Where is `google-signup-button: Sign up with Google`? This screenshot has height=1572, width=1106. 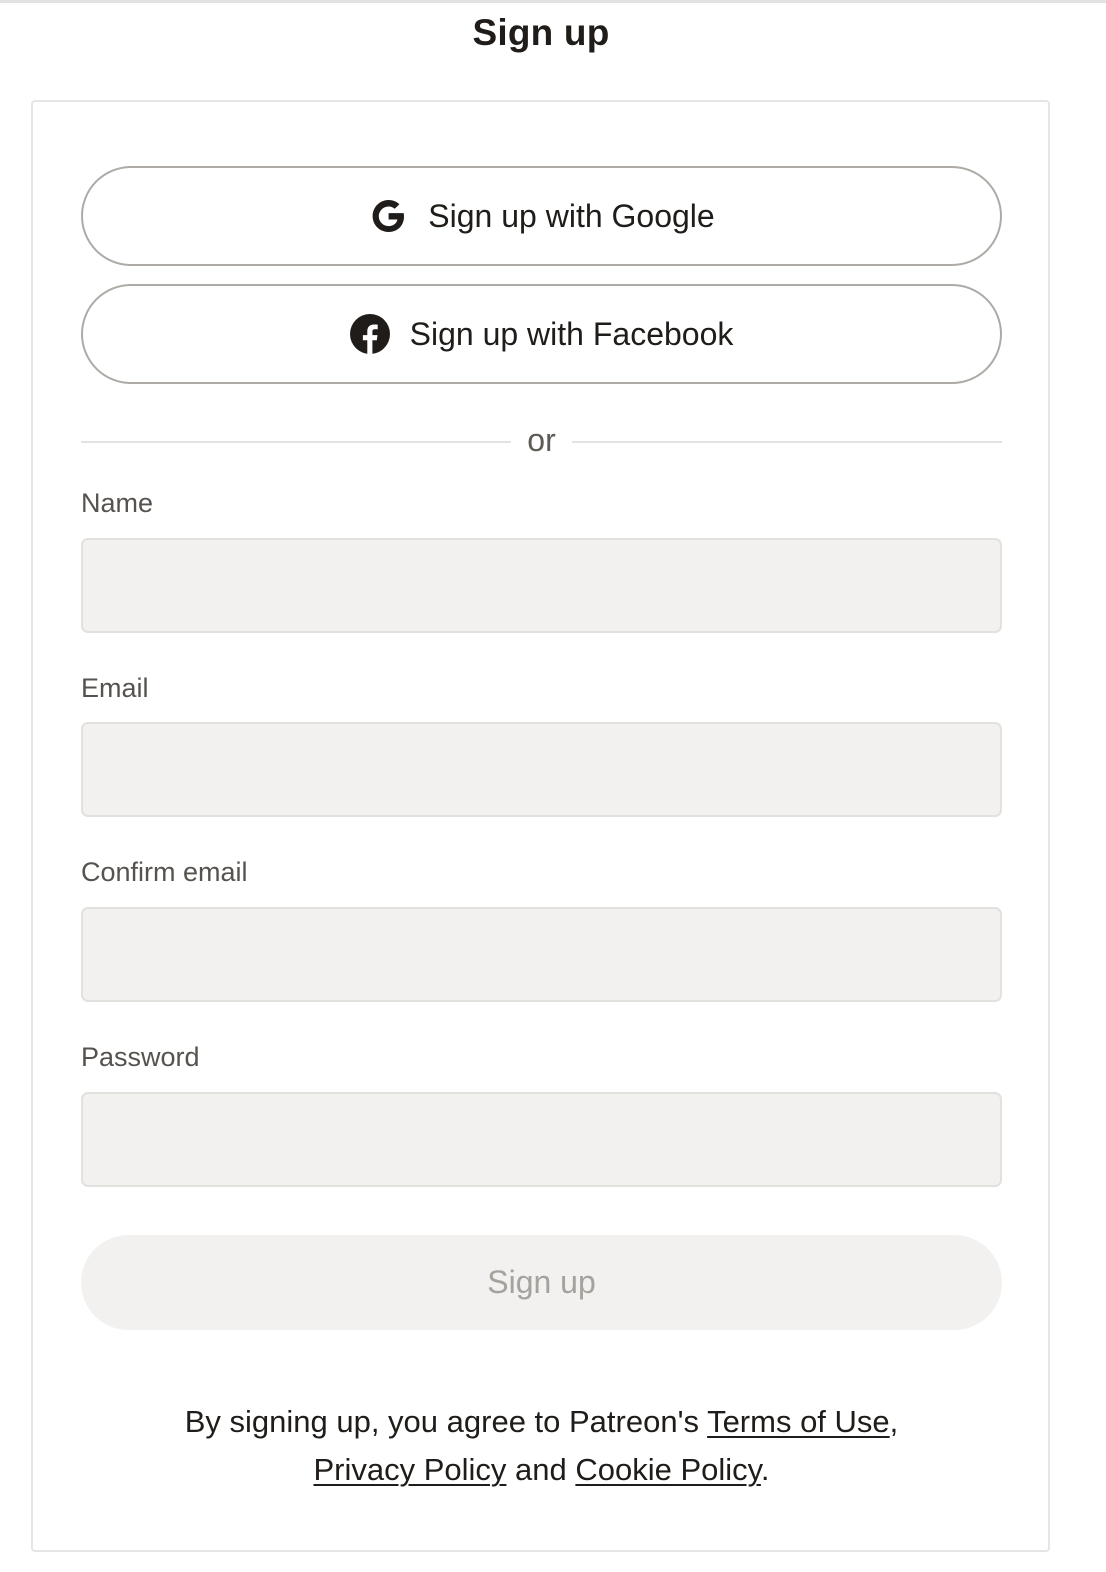 google-signup-button: Sign up with Google is located at coordinates (541, 216).